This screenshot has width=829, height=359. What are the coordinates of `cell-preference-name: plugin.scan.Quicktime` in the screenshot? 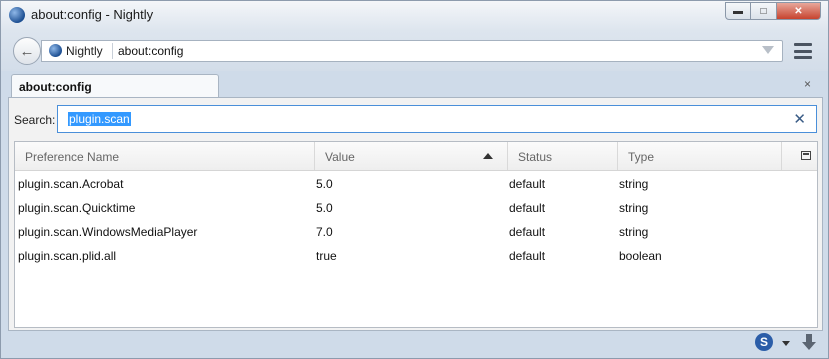 It's located at (77, 208).